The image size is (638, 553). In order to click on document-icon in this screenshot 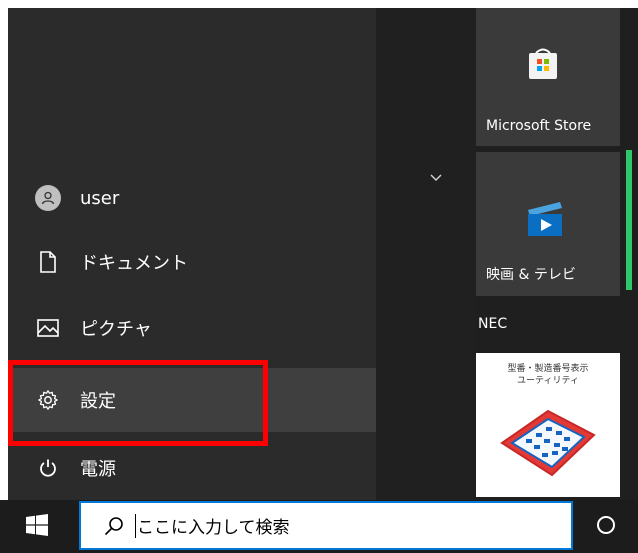, I will do `click(48, 262)`.